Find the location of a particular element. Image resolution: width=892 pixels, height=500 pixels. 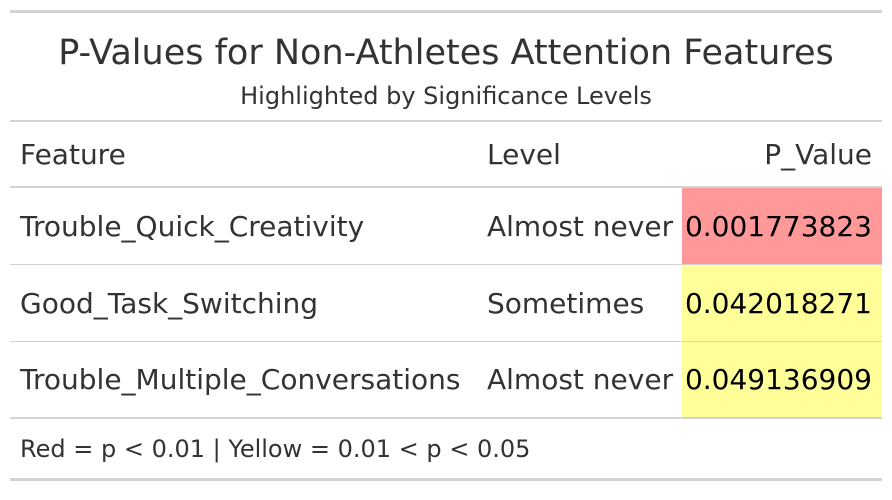

column-header-feature: Feature is located at coordinates (73, 154).